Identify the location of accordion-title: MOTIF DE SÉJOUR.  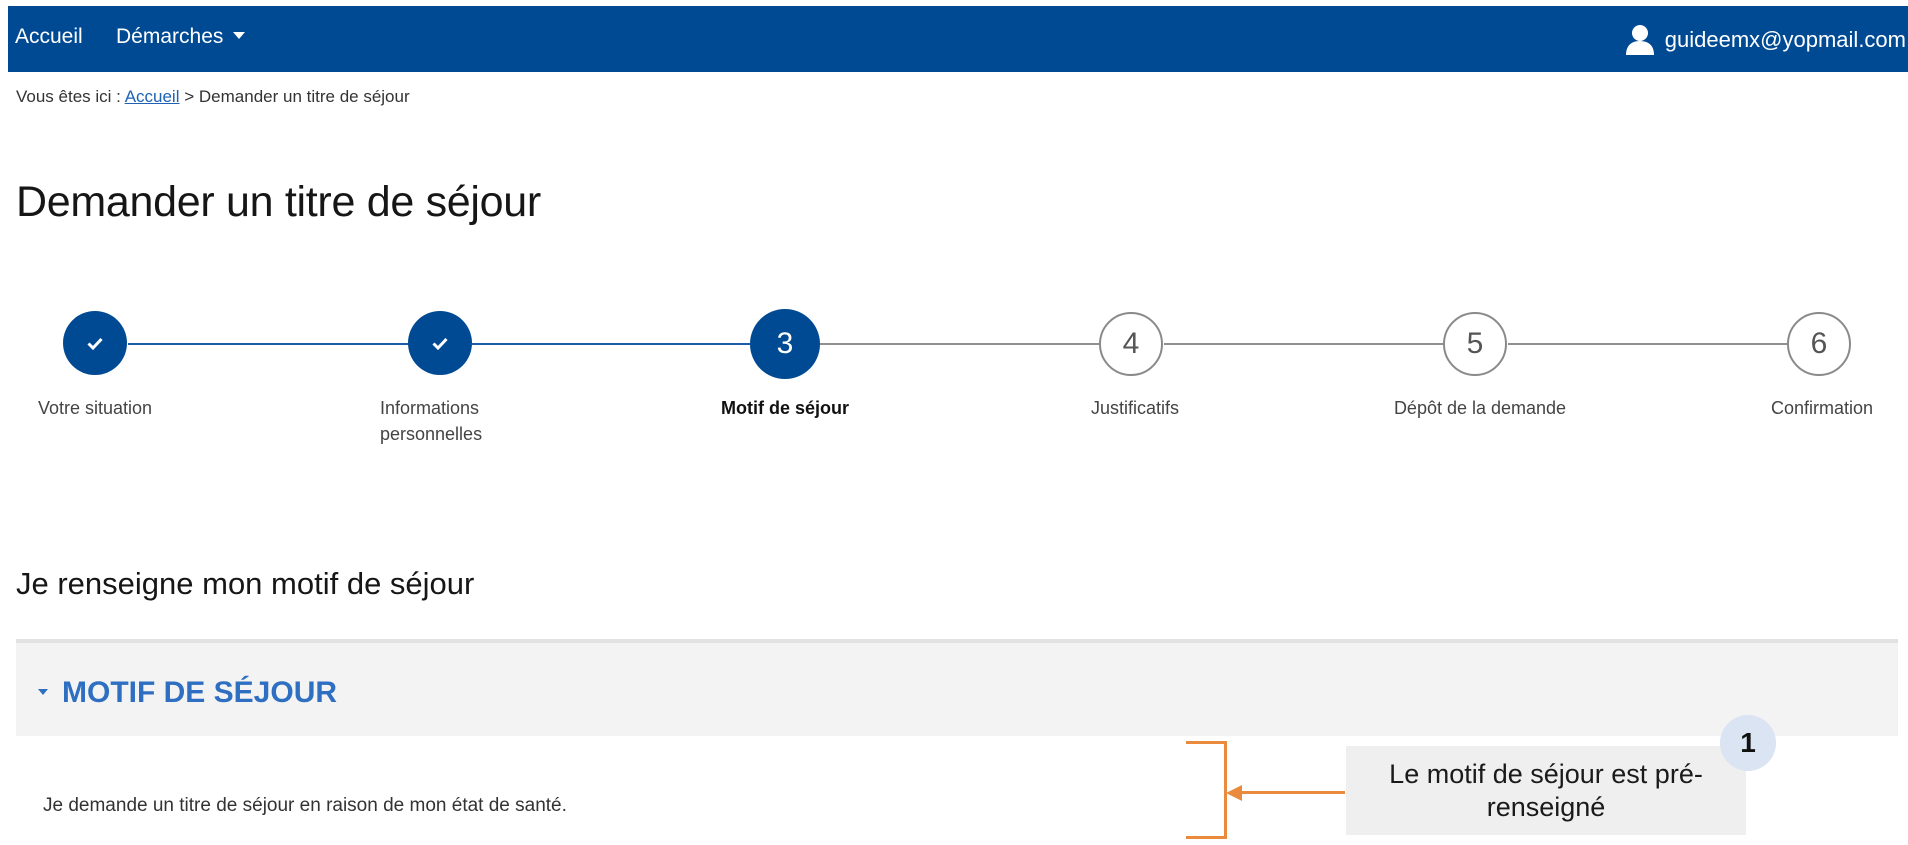
(199, 693).